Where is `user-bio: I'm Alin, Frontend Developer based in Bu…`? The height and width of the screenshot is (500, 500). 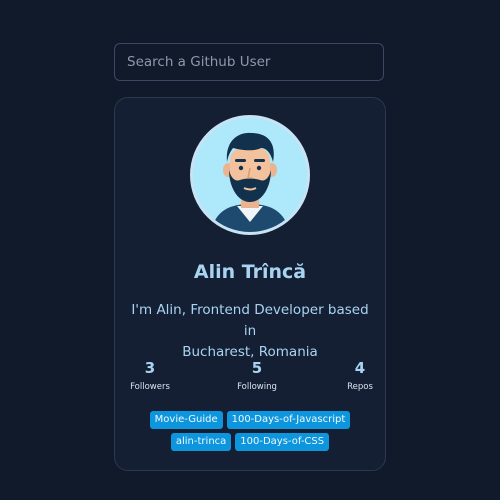
user-bio: I'm Alin, Frontend Developer based in Bu… is located at coordinates (250, 331).